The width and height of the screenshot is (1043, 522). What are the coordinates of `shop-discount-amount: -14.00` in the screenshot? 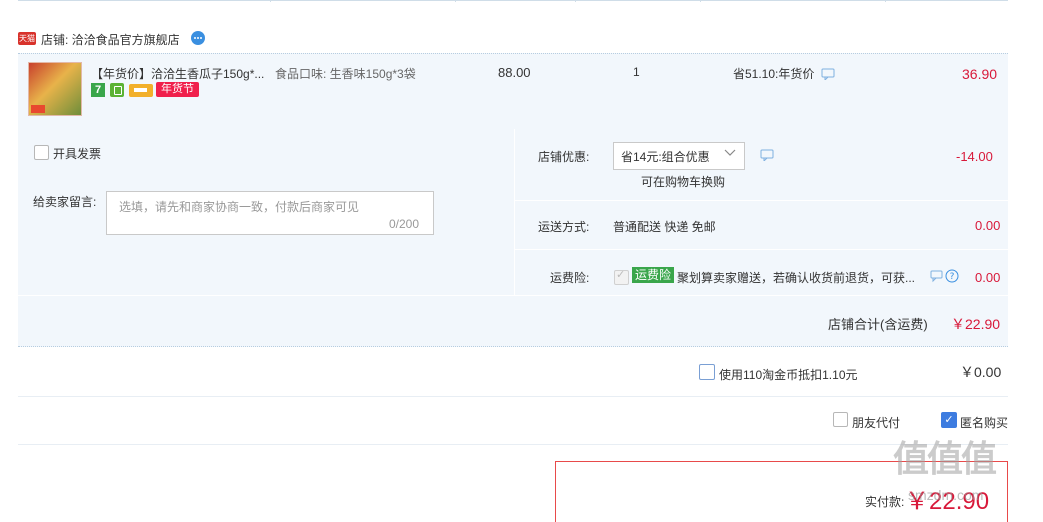 It's located at (974, 156).